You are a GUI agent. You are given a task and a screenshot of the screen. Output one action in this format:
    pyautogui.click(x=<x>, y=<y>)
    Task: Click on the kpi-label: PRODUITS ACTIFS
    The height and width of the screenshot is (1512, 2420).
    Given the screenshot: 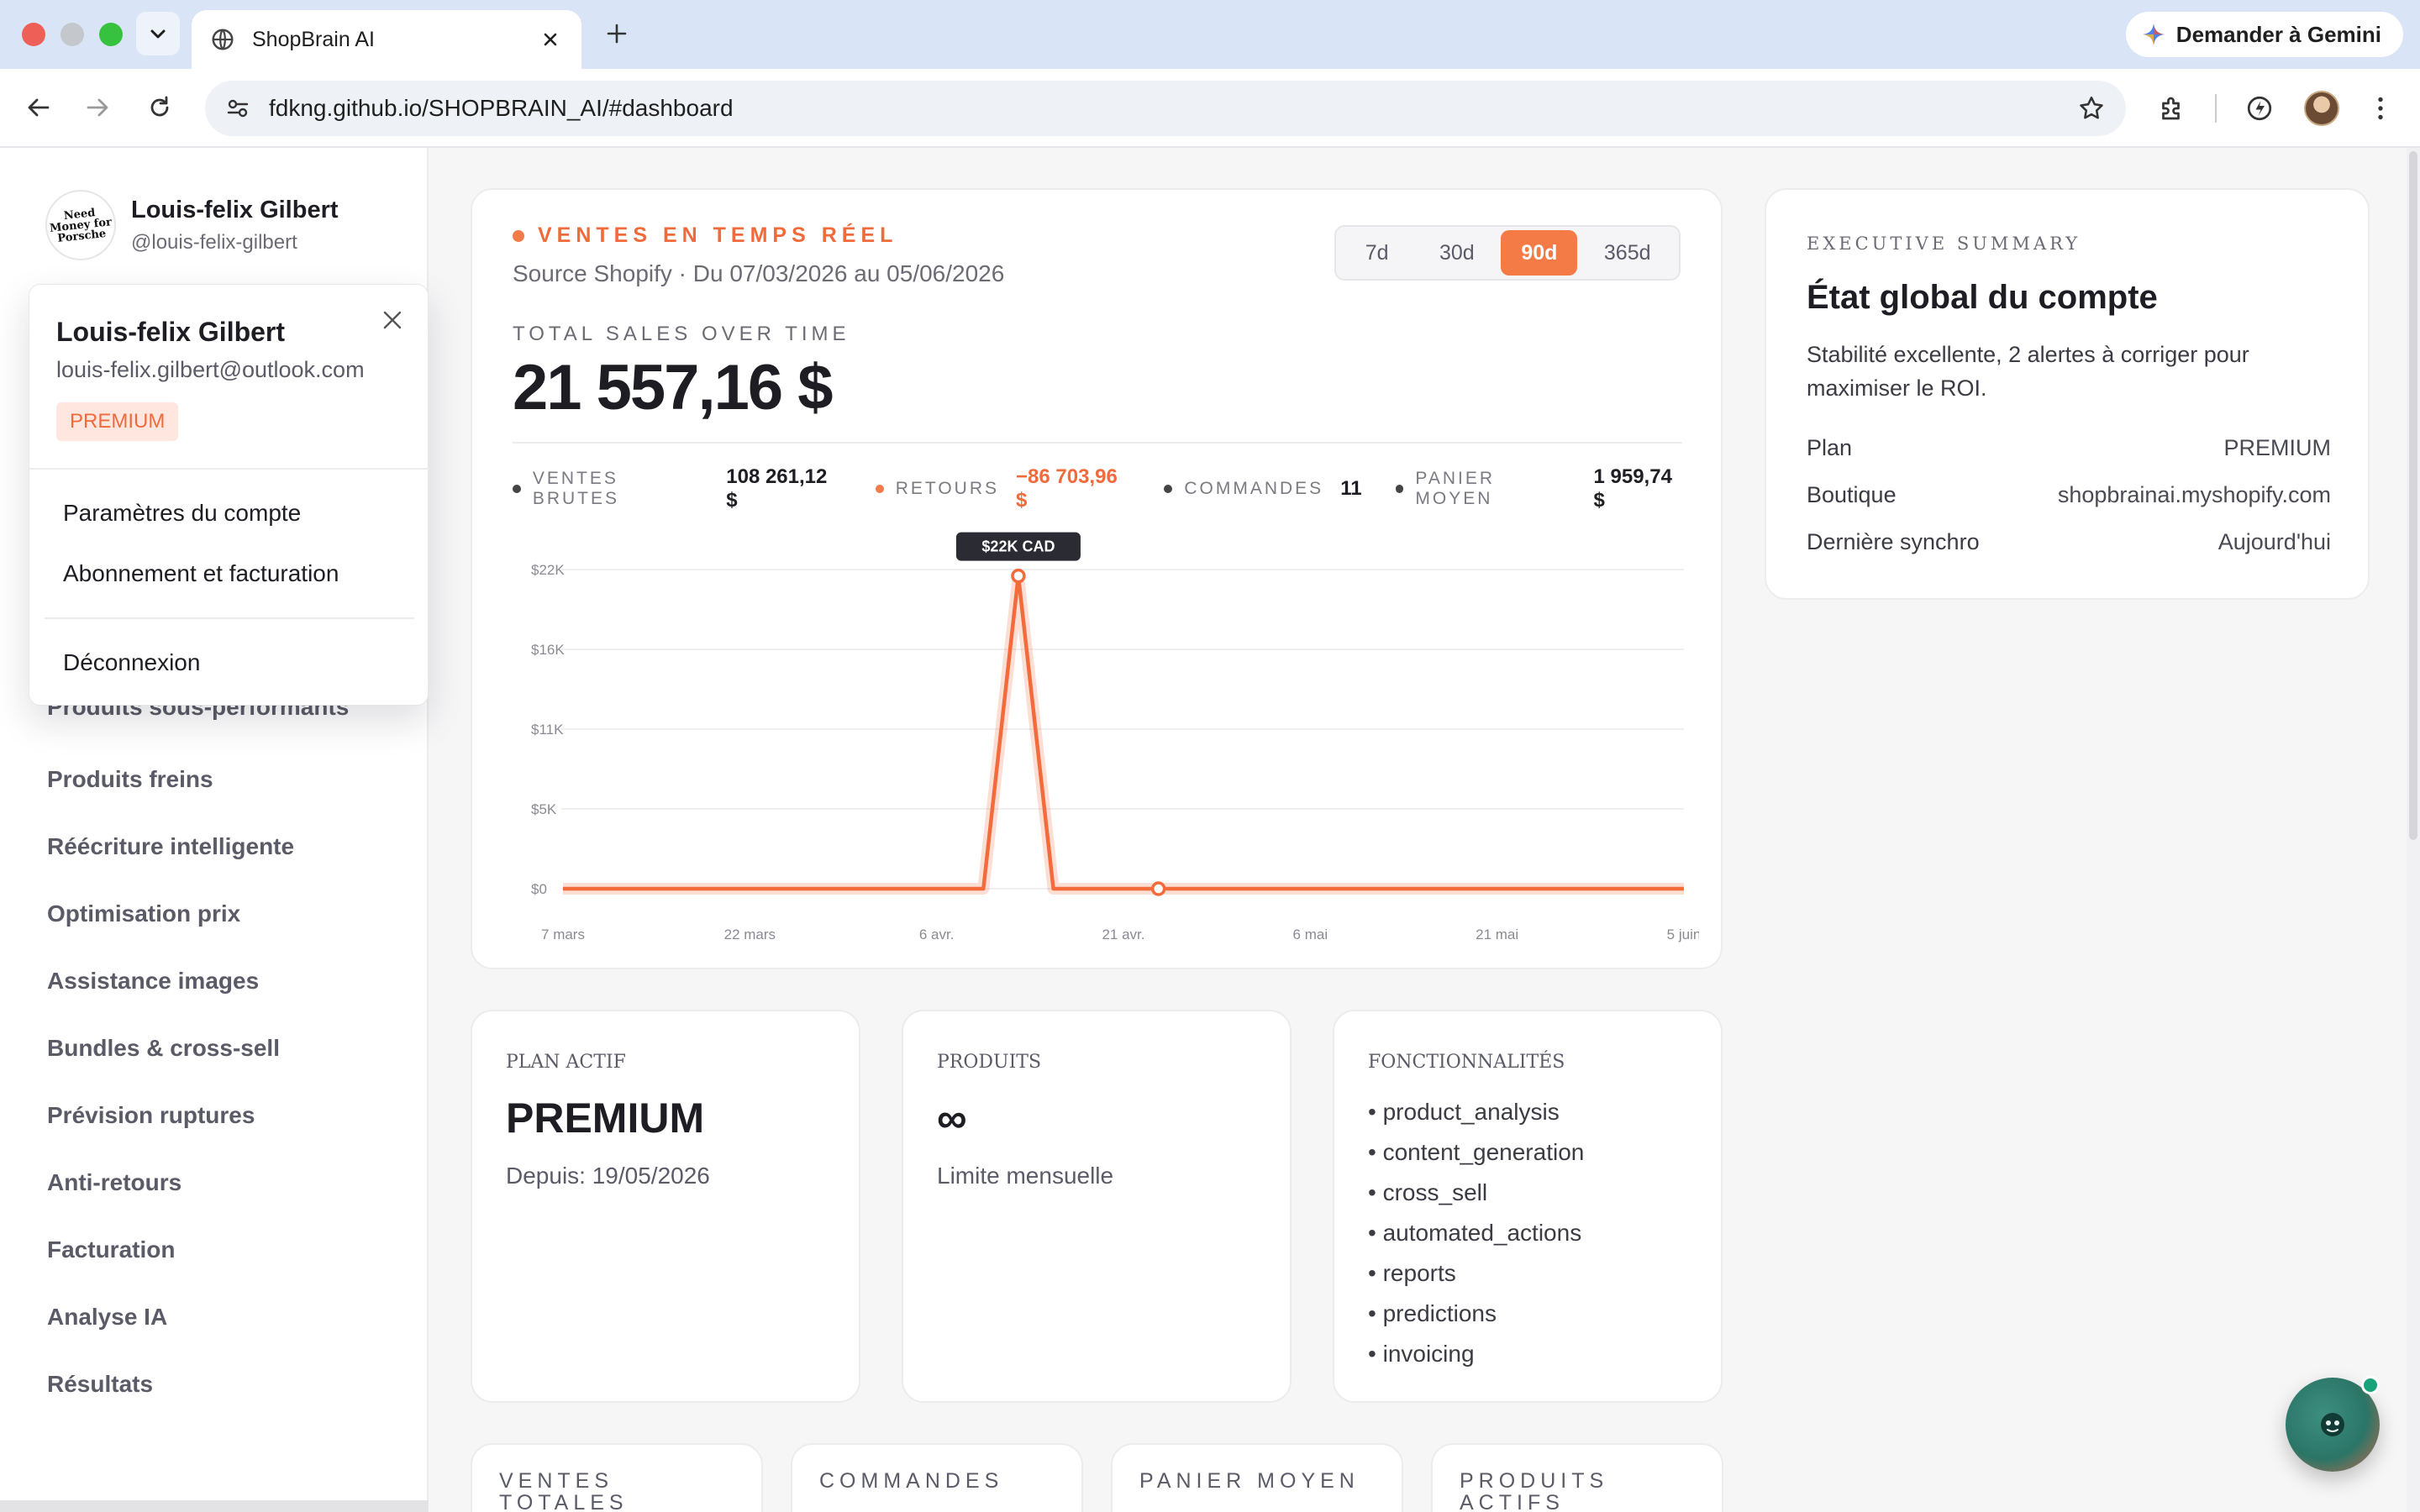 What is the action you would take?
    pyautogui.click(x=1534, y=1490)
    